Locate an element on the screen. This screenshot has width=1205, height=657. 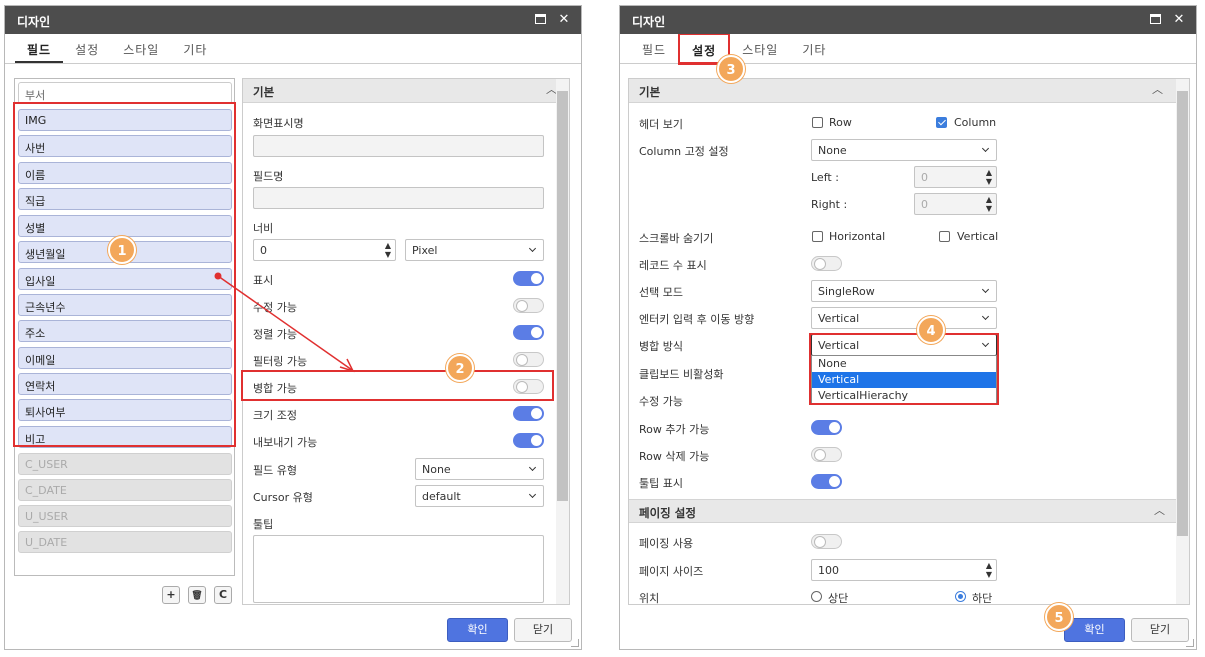
editable-label: 수정 가능 is located at coordinates (661, 401).